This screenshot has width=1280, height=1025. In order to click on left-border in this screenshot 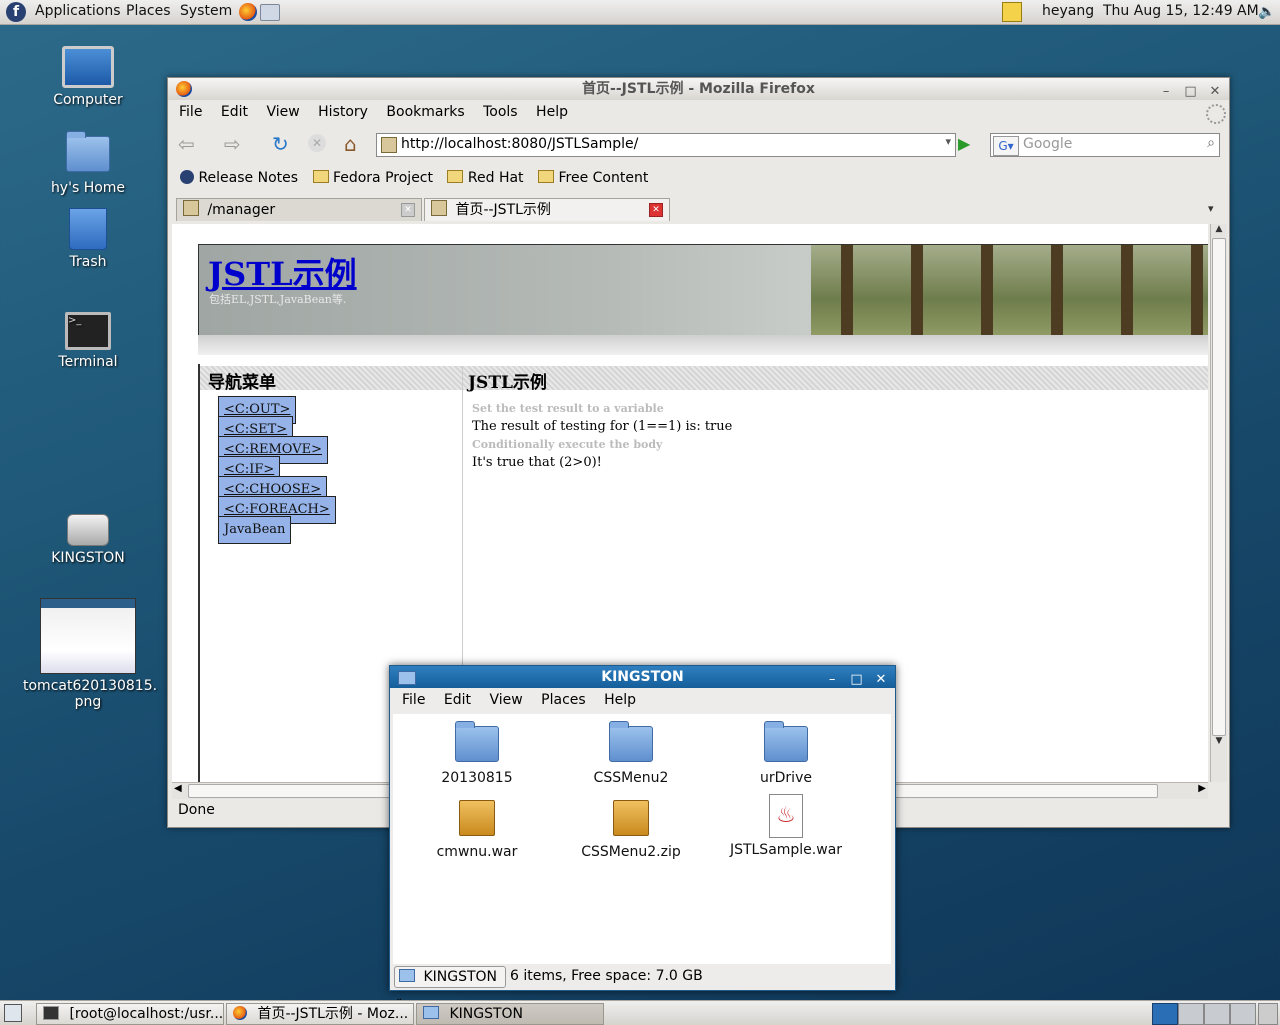, I will do `click(199, 573)`.